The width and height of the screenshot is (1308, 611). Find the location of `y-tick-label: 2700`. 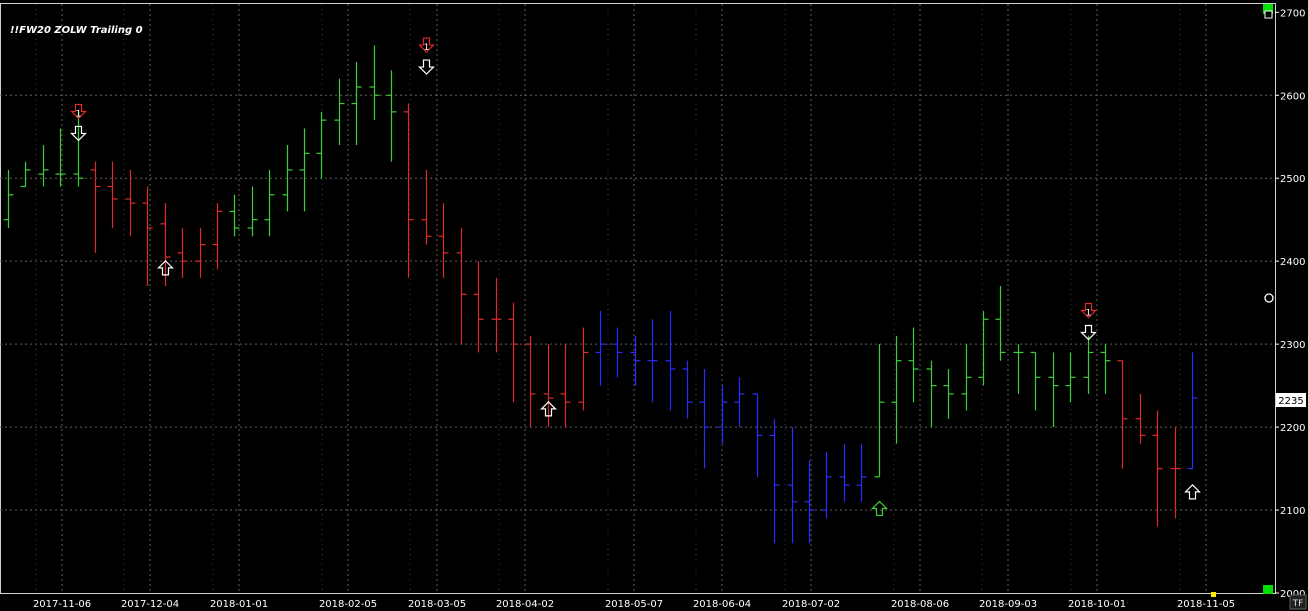

y-tick-label: 2700 is located at coordinates (1292, 13).